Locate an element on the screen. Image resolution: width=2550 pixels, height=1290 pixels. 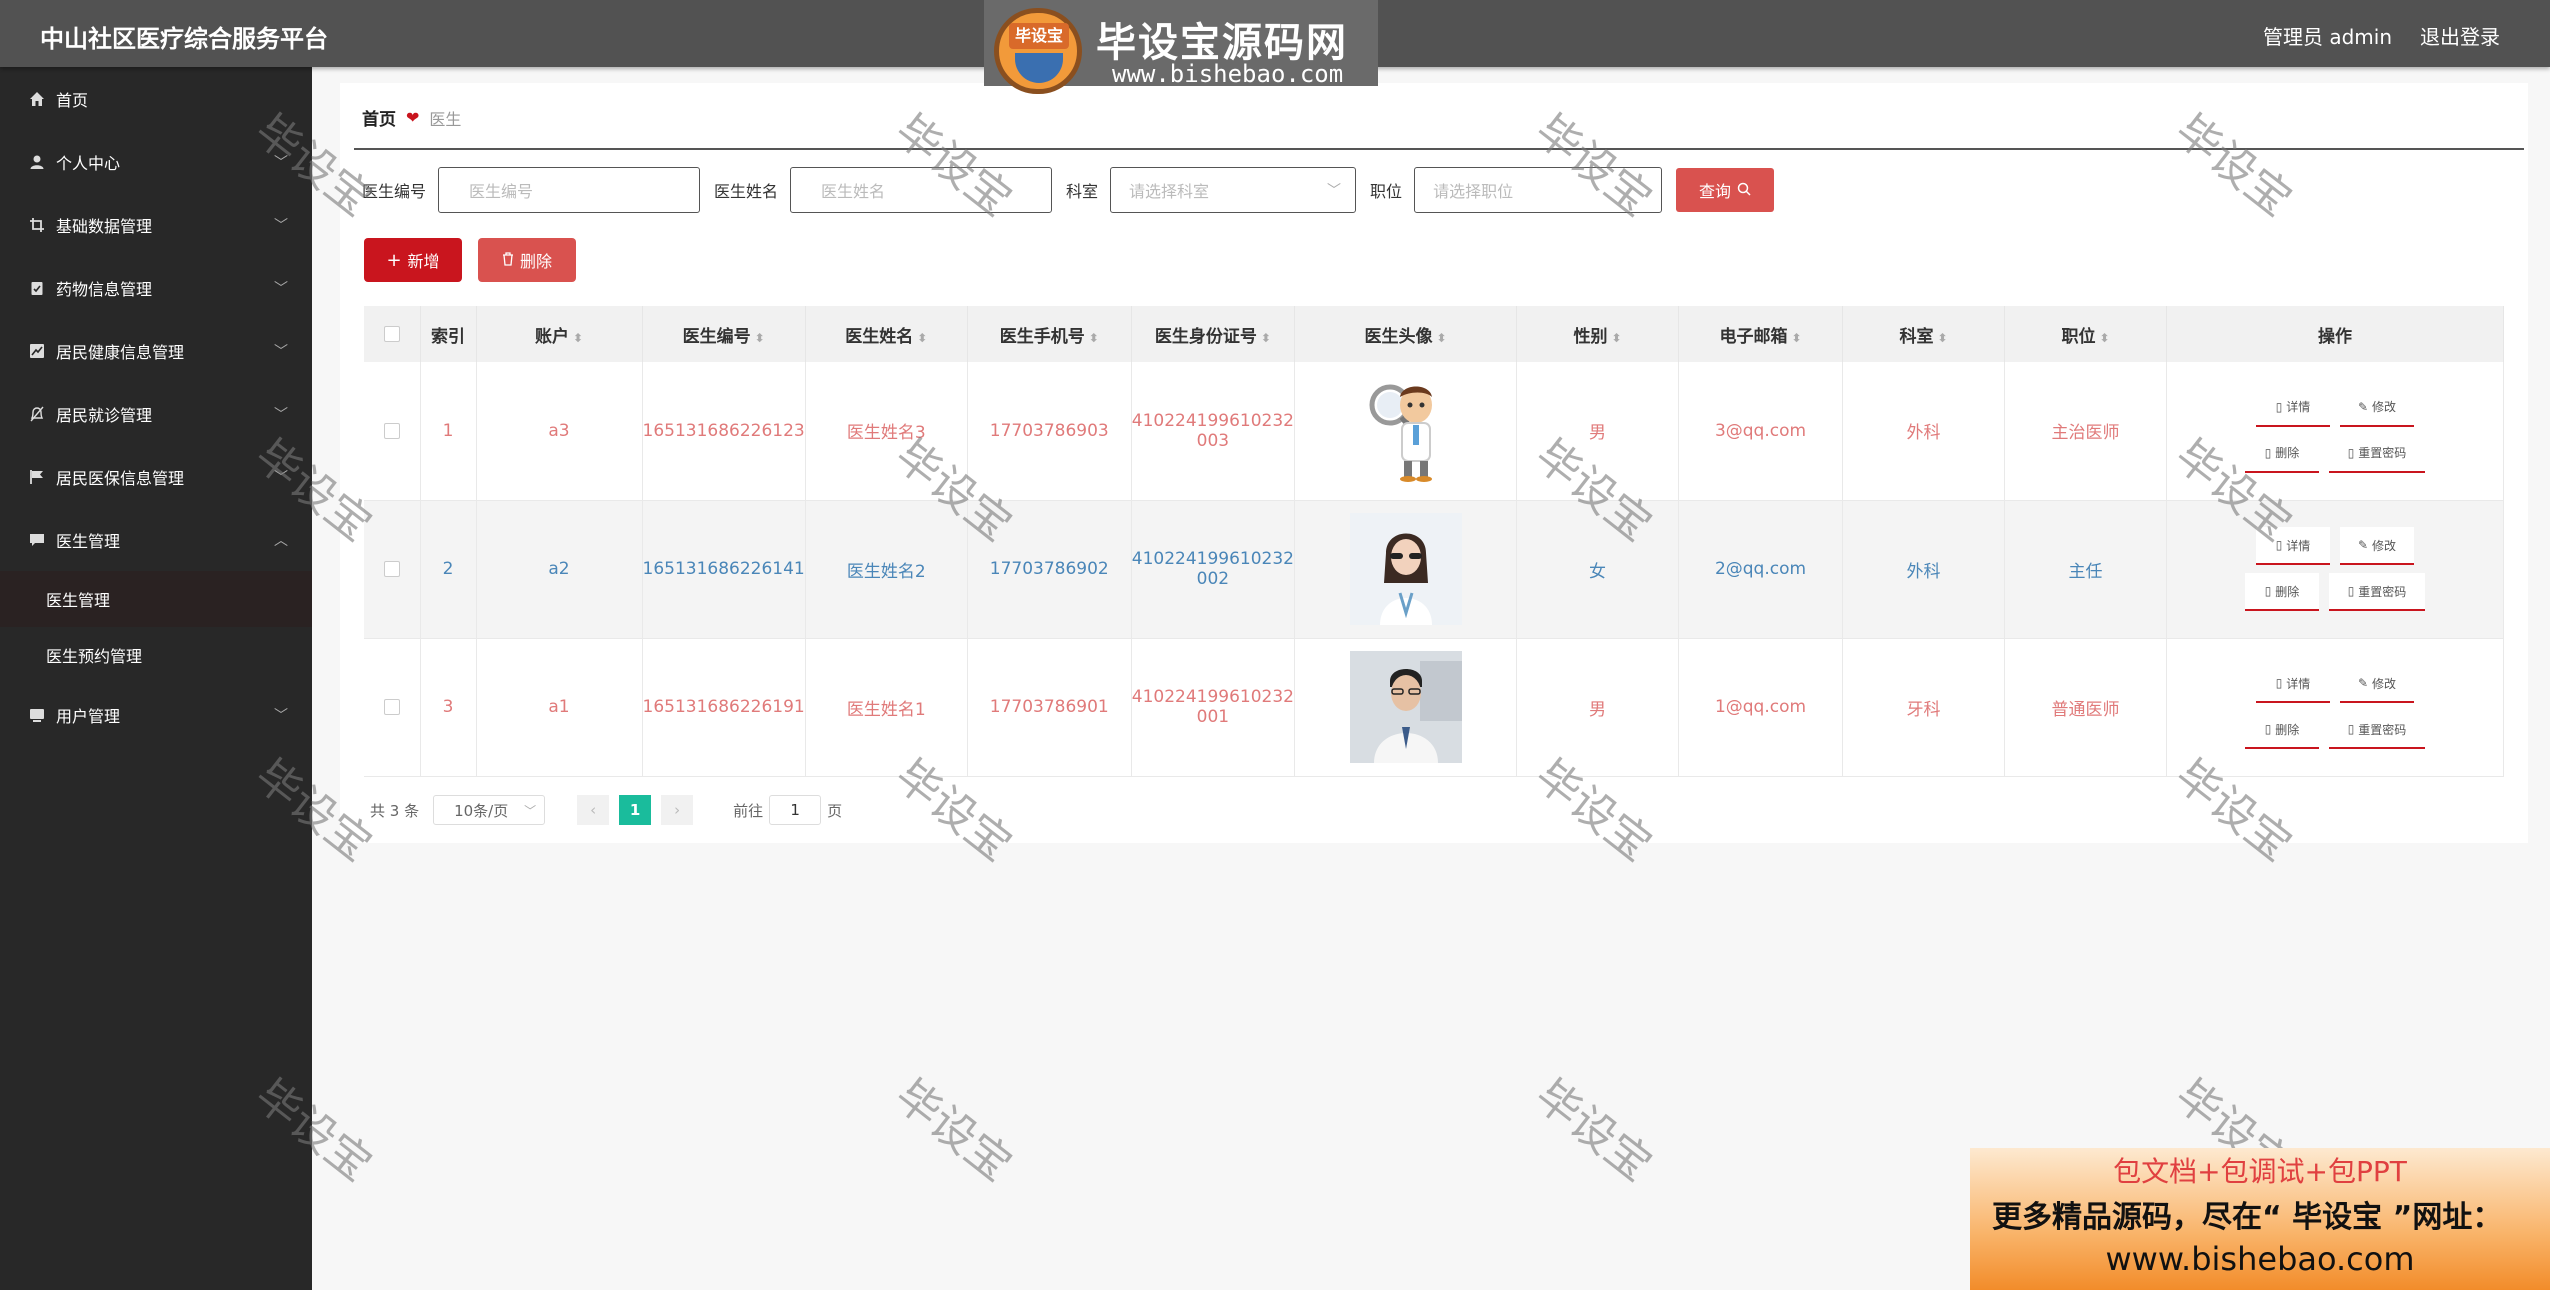
sidebar-item-doctors: 医生管理 ︿ is located at coordinates (156, 539).